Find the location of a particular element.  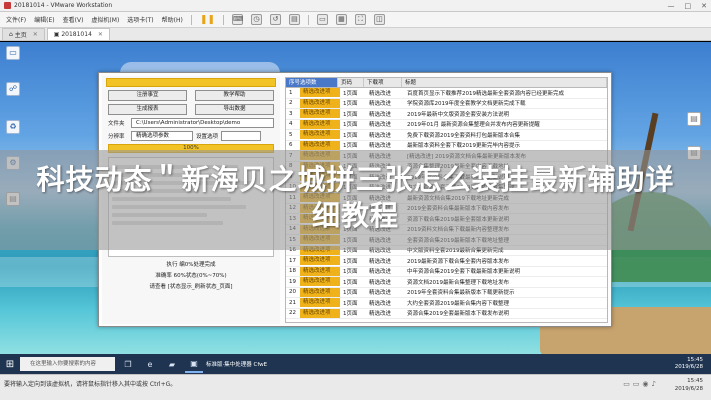

thumbnail-view-icon: ▦ is located at coordinates (341, 19).